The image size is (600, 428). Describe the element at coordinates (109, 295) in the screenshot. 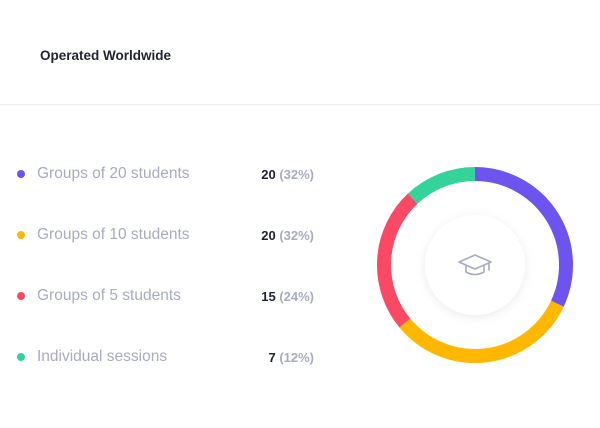

I see `legend-label: Groups of 5 students` at that location.